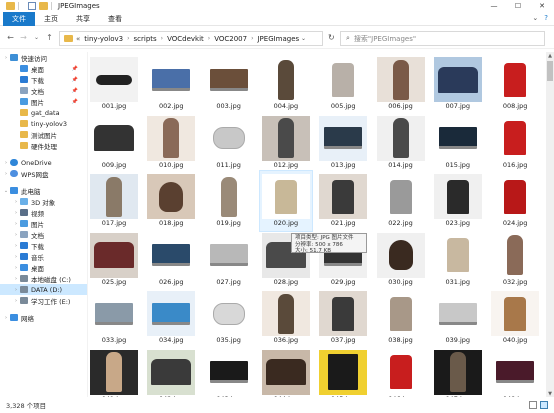  Describe the element at coordinates (36, 38) in the screenshot. I see `recent-locations-button: ⌄` at that location.